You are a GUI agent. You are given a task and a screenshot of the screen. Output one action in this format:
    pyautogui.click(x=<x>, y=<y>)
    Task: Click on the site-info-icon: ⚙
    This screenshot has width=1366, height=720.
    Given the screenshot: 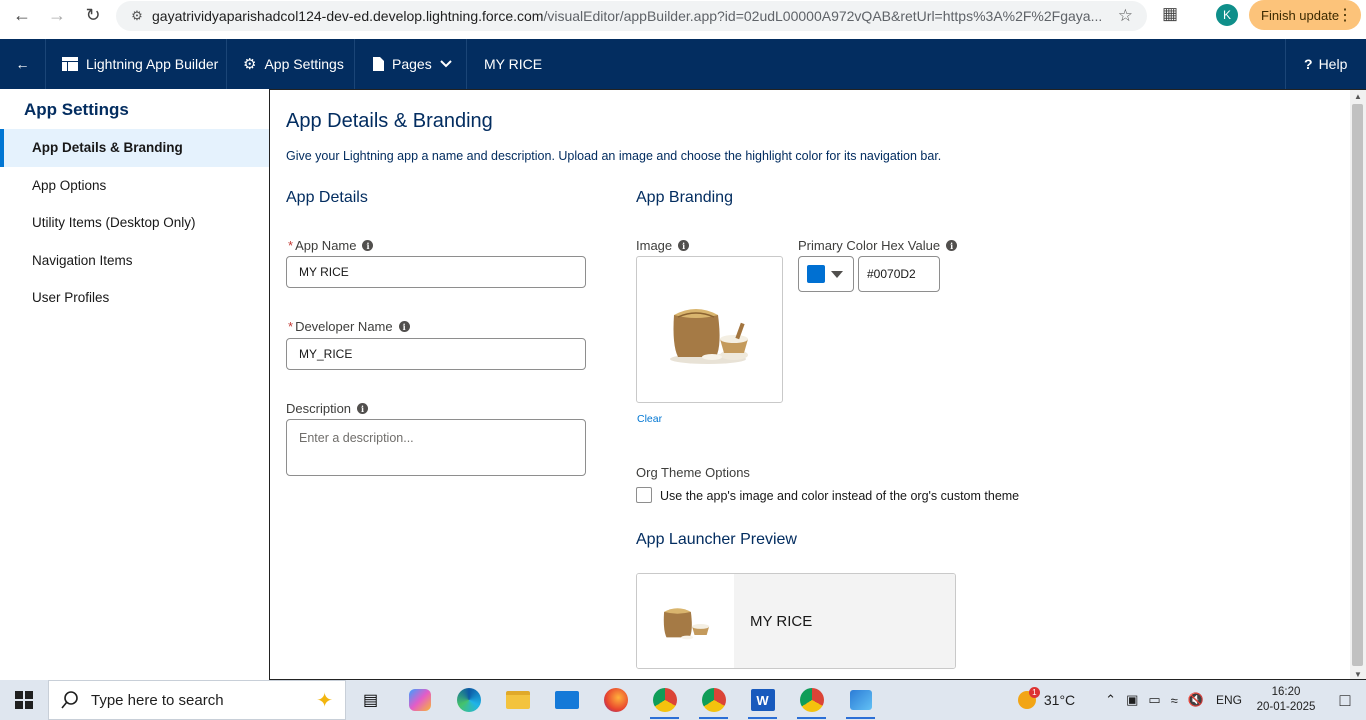 What is the action you would take?
    pyautogui.click(x=137, y=16)
    